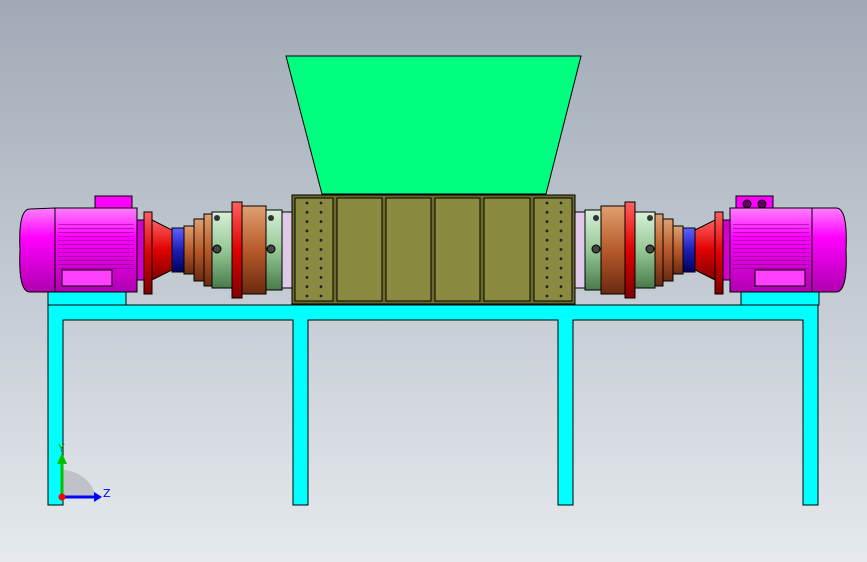 This screenshot has height=562, width=867. What do you see at coordinates (433, 249) in the screenshot?
I see `shredder-box-icon` at bounding box center [433, 249].